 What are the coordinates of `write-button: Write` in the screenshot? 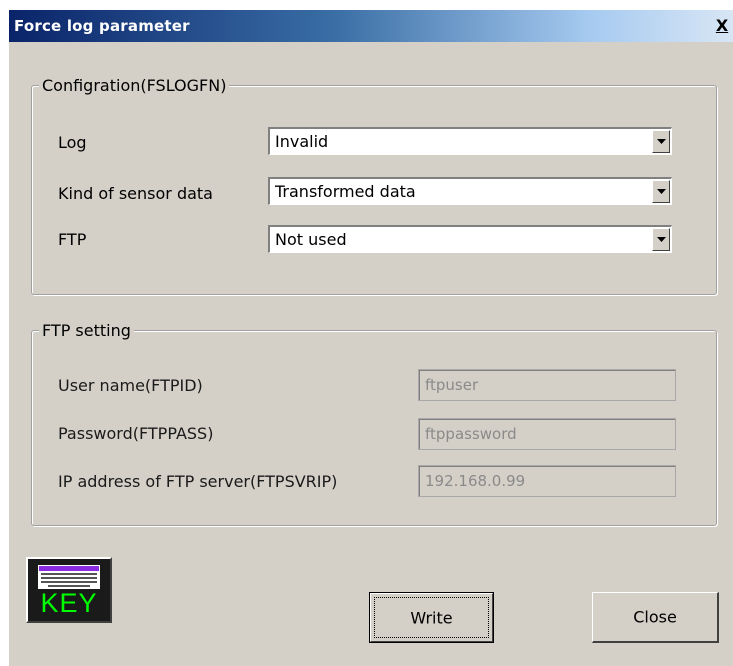 It's located at (431, 617).